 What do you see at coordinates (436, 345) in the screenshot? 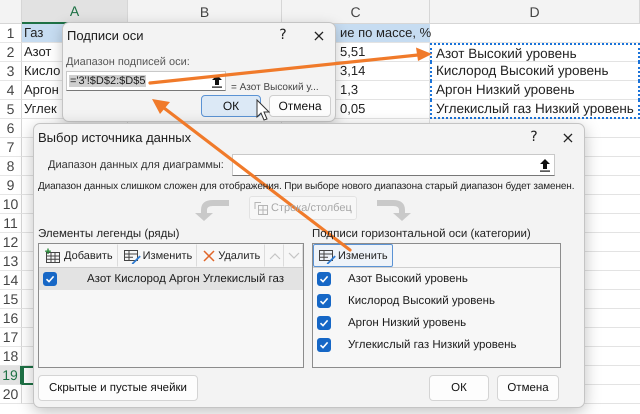
I see `list-item: Углекислый газ Низкий уровень` at bounding box center [436, 345].